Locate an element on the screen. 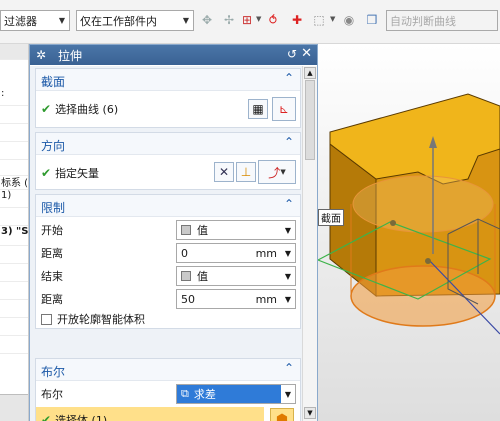 This screenshot has height=421, width=500. select-curve-label: 选择曲线 (6) is located at coordinates (87, 109).